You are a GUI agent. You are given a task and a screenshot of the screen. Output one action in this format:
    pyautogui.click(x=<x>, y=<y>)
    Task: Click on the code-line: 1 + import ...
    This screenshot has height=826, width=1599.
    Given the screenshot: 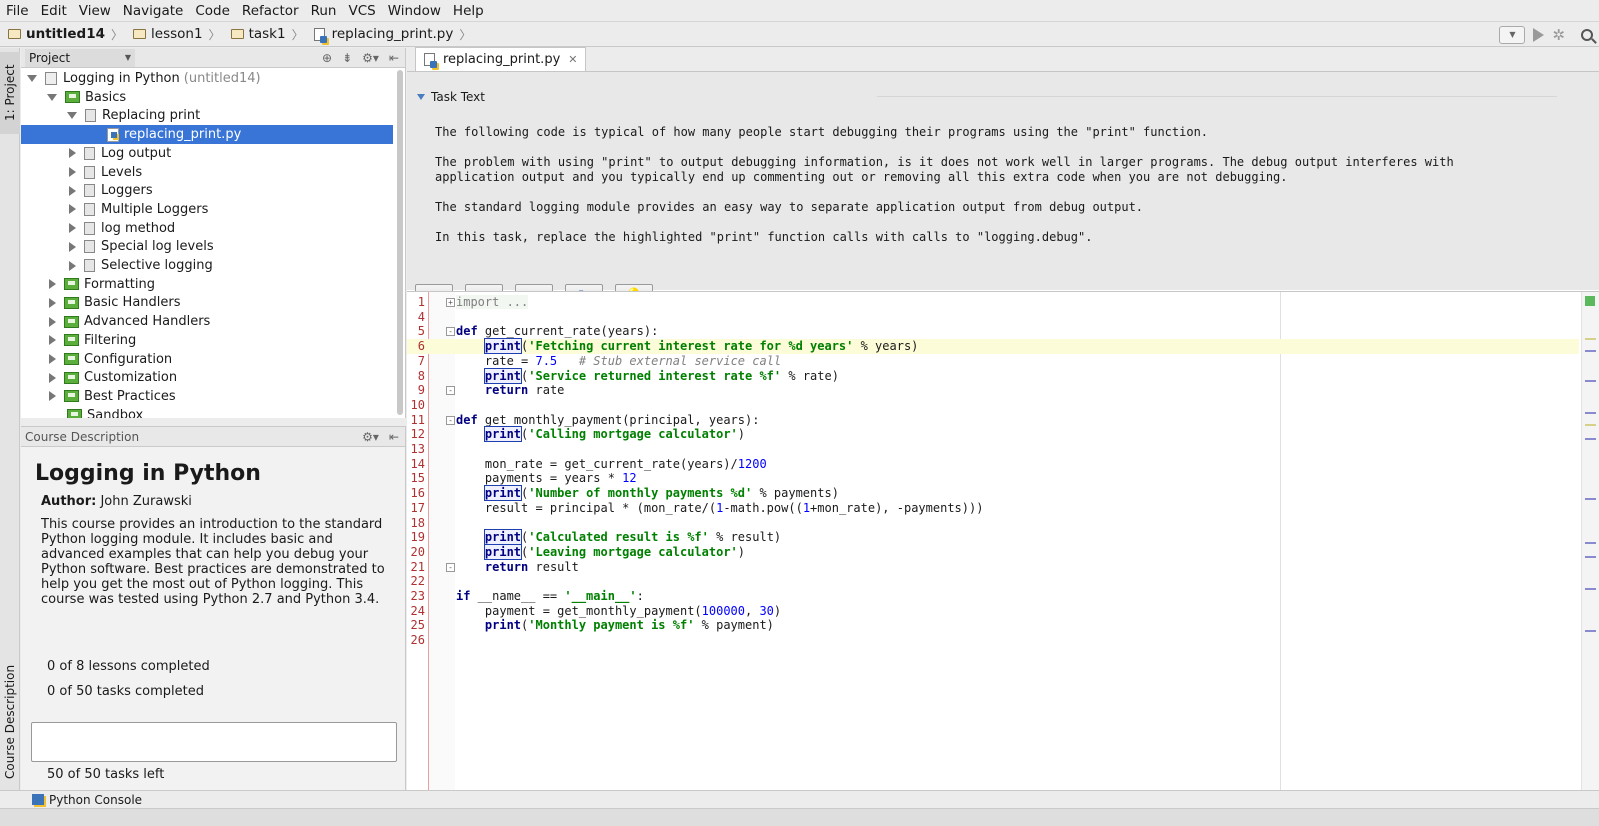 What is the action you would take?
    pyautogui.click(x=993, y=302)
    